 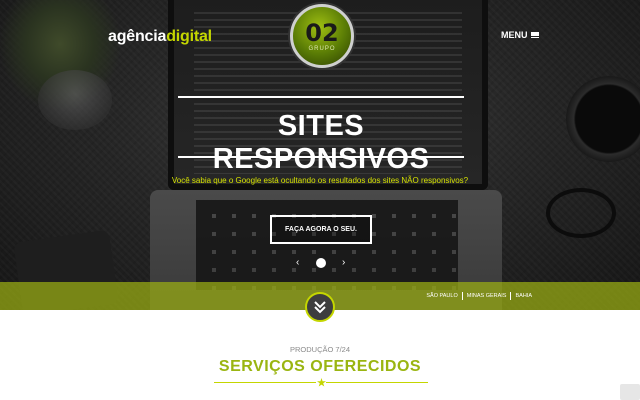 What do you see at coordinates (320, 349) in the screenshot?
I see `section-kicker: PRODUÇÃO 7/24` at bounding box center [320, 349].